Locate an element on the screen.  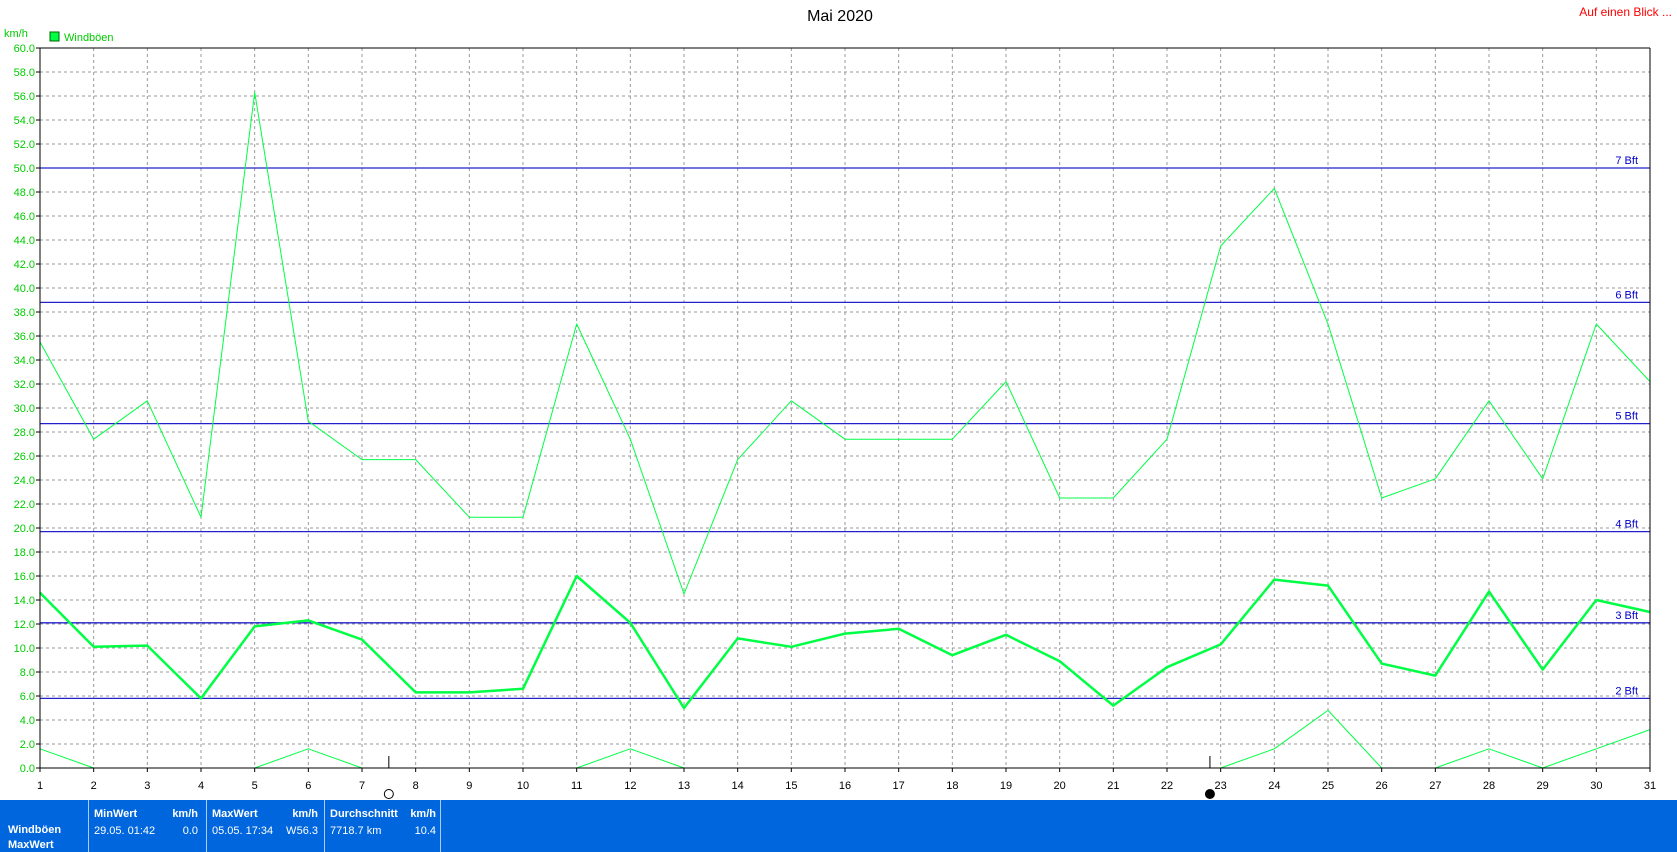
bft-label: 4 Bft is located at coordinates (1626, 525).